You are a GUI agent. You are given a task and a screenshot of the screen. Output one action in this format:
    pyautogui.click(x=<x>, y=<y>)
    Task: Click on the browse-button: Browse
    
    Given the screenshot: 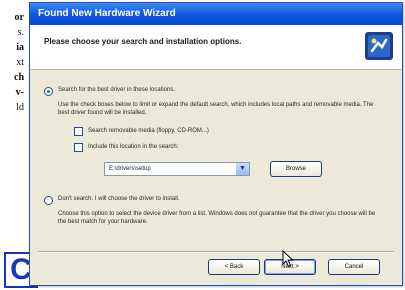 What is the action you would take?
    pyautogui.click(x=296, y=169)
    